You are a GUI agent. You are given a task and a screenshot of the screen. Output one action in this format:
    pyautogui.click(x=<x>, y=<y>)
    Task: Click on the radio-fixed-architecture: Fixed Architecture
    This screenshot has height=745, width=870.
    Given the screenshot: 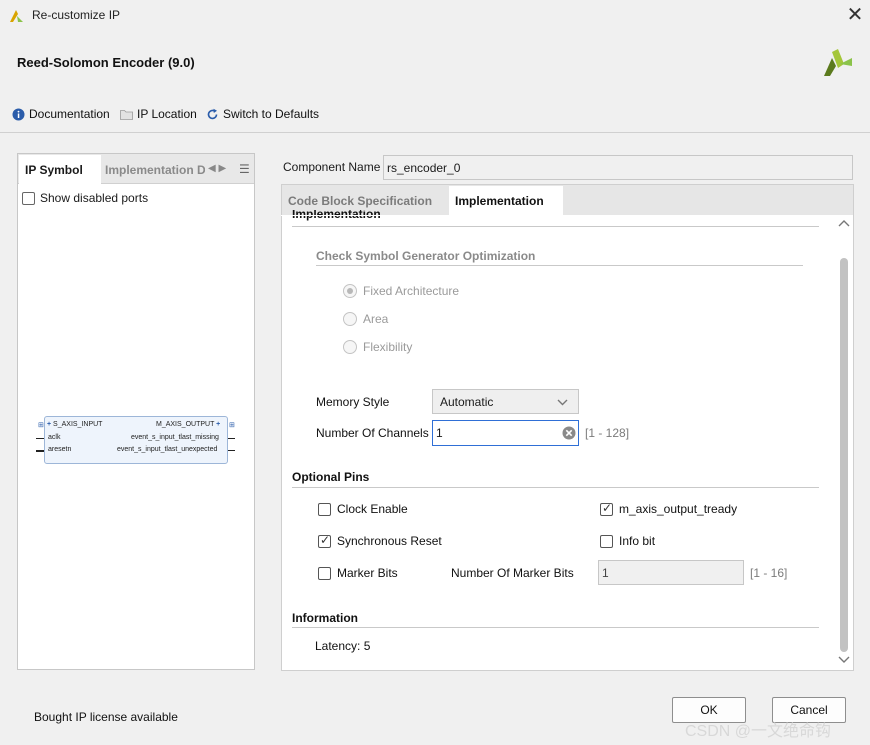 What is the action you would take?
    pyautogui.click(x=401, y=291)
    